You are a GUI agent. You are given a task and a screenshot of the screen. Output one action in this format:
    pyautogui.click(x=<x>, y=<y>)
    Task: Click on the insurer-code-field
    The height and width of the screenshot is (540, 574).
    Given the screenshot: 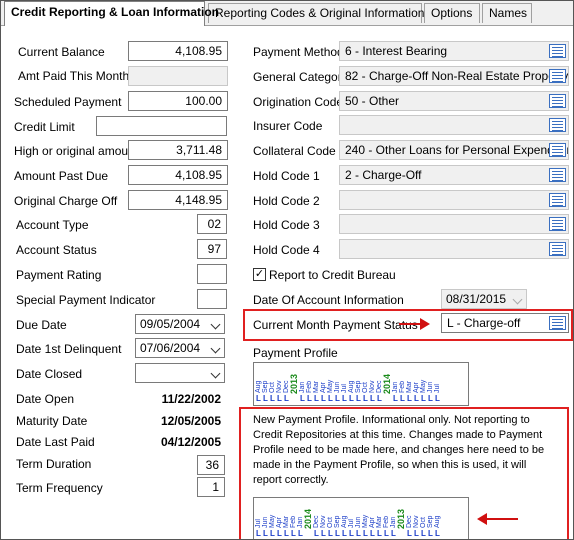 What is the action you would take?
    pyautogui.click(x=454, y=125)
    